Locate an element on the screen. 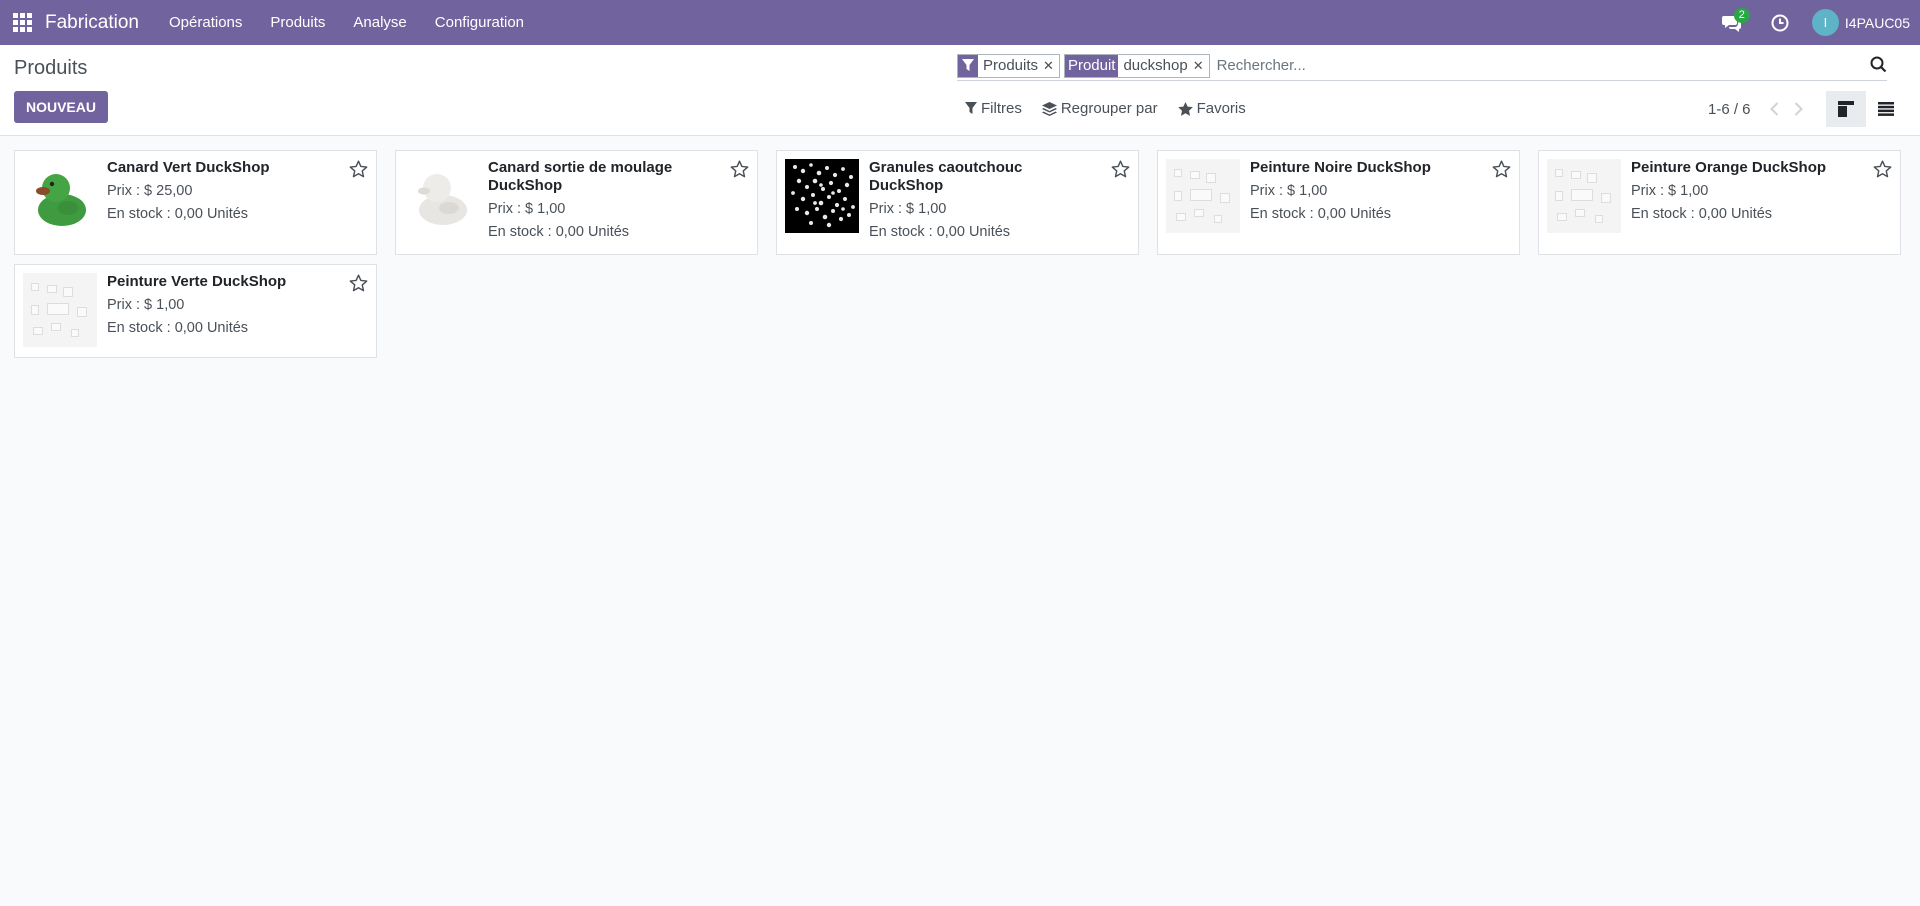 The width and height of the screenshot is (1920, 906). view-switcher is located at coordinates (1866, 109).